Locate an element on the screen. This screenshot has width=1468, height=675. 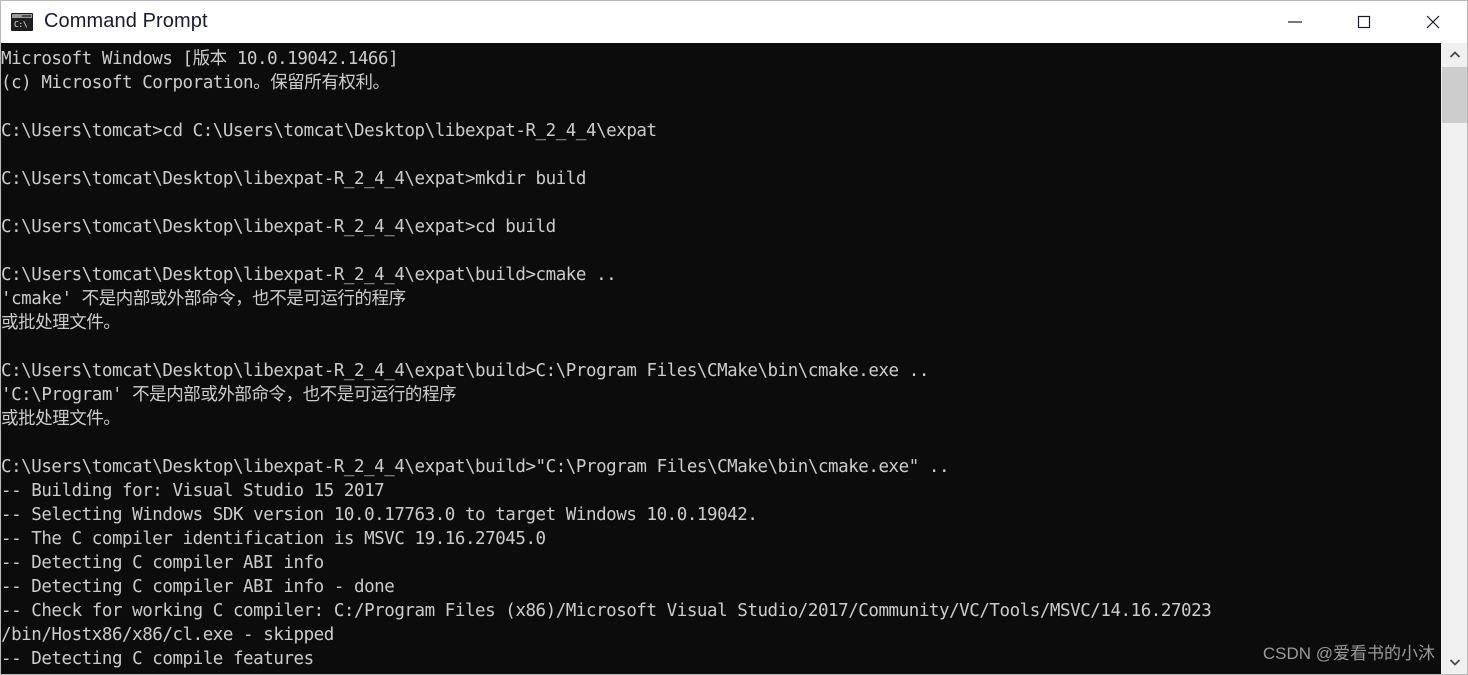
window-title: Command Prompt is located at coordinates (126, 21).